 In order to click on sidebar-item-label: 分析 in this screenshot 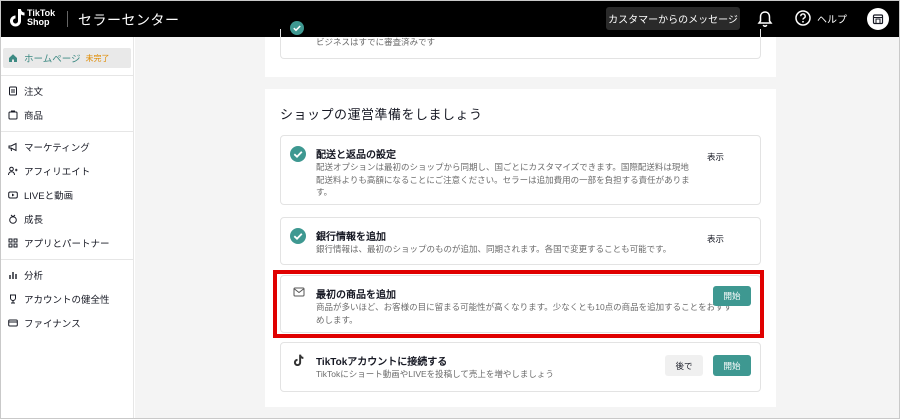, I will do `click(34, 276)`.